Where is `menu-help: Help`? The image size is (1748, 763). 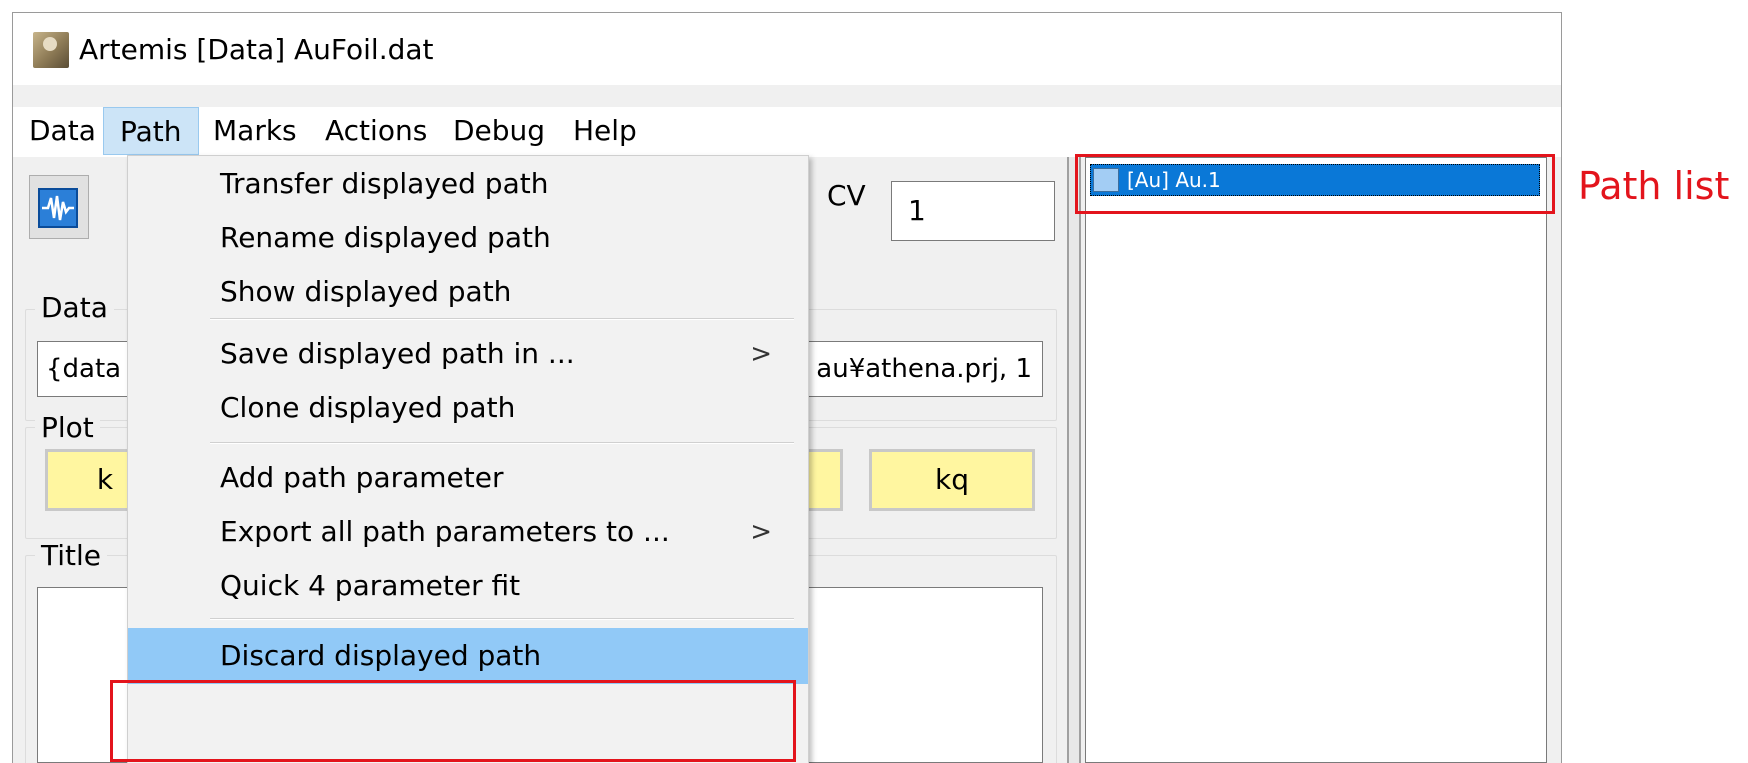 menu-help: Help is located at coordinates (605, 131).